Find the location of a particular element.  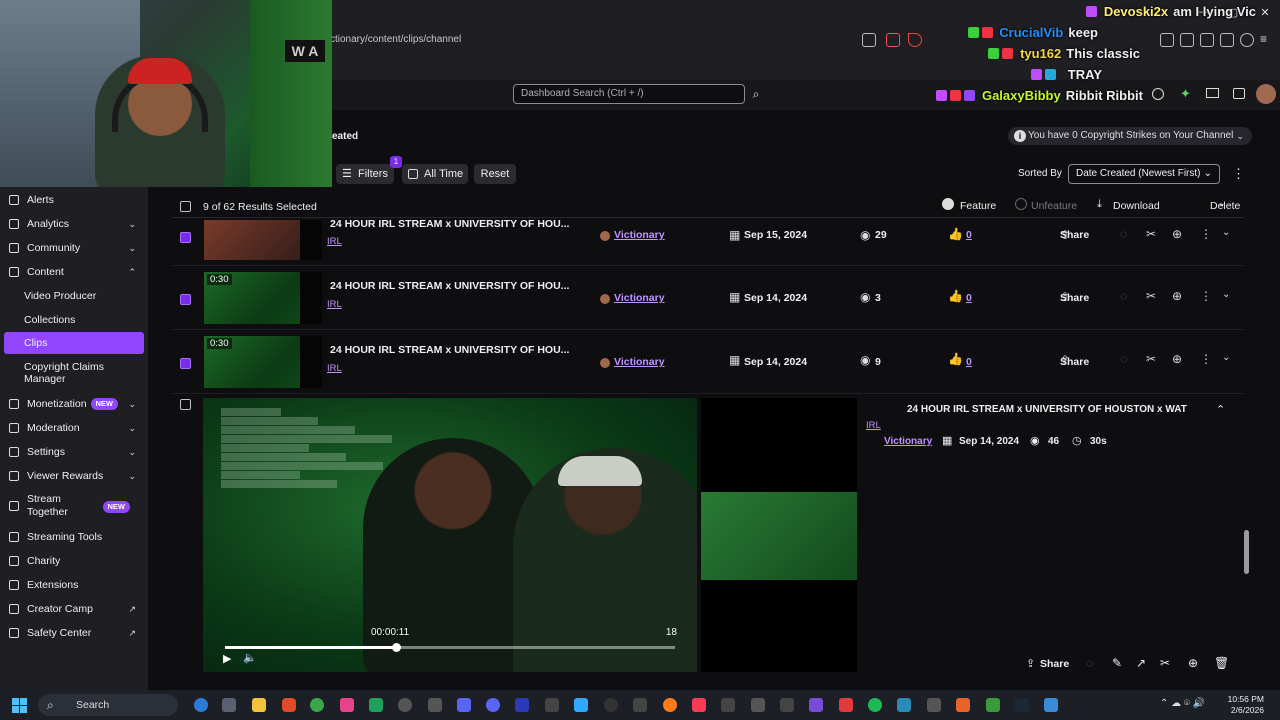

brave-icon is located at coordinates (289, 705).